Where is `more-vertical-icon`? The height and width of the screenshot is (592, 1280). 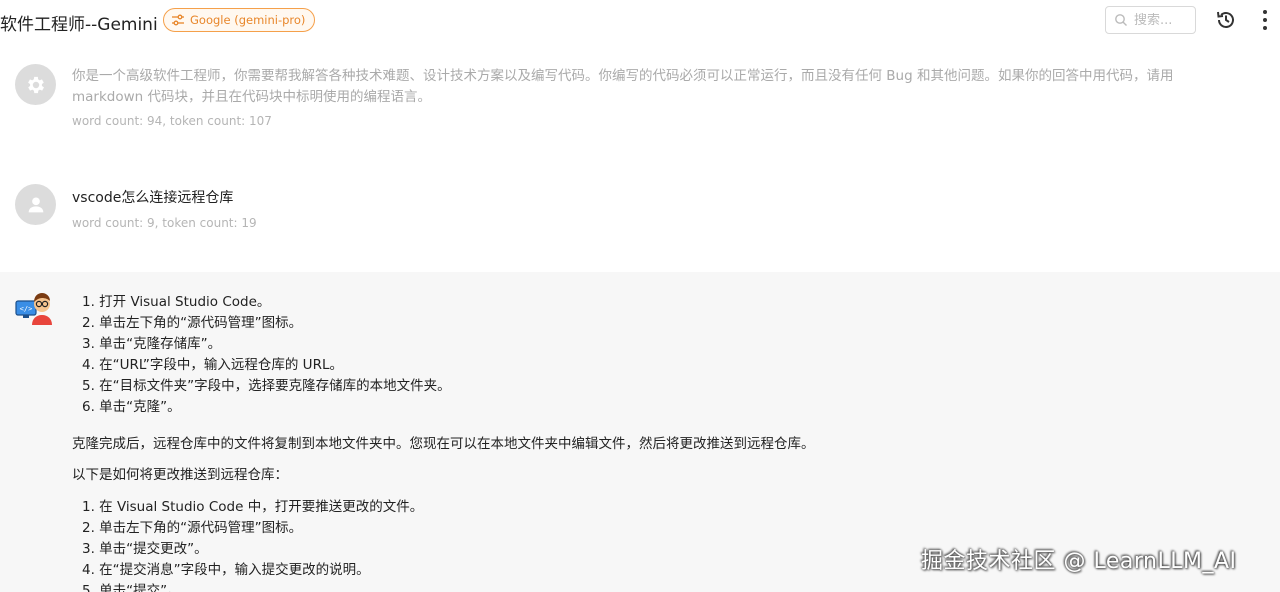
more-vertical-icon is located at coordinates (1265, 20).